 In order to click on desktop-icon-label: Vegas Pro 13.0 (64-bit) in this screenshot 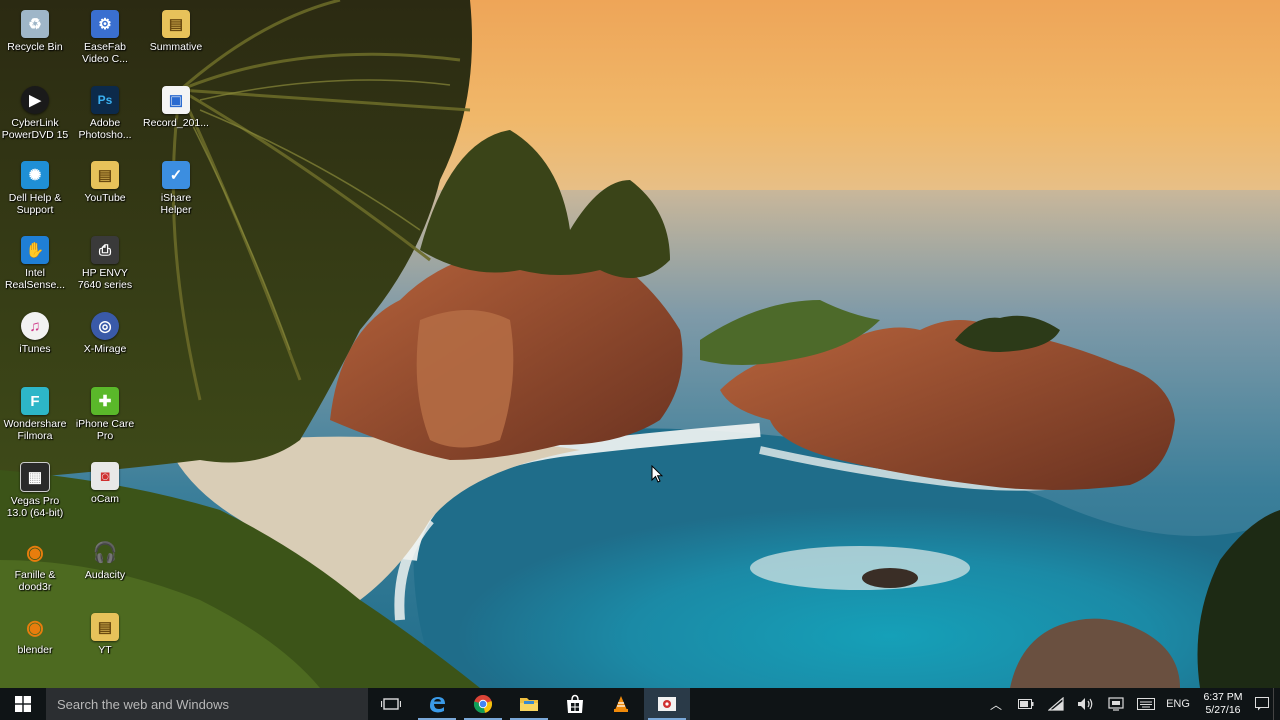, I will do `click(35, 507)`.